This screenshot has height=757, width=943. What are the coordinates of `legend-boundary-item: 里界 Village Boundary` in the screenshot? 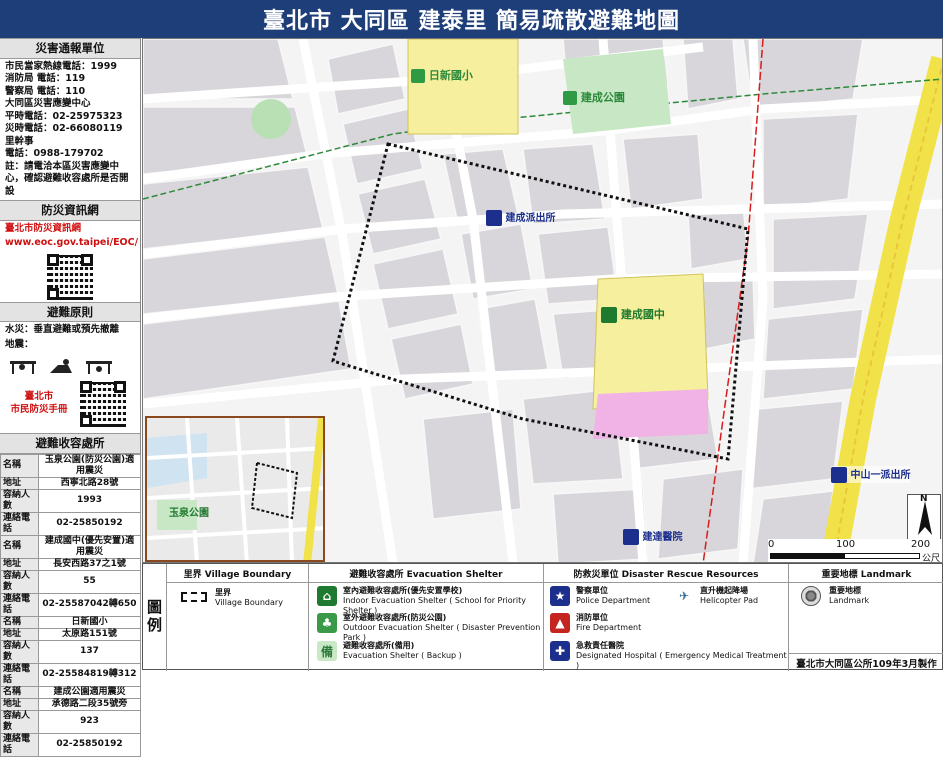 It's located at (249, 597).